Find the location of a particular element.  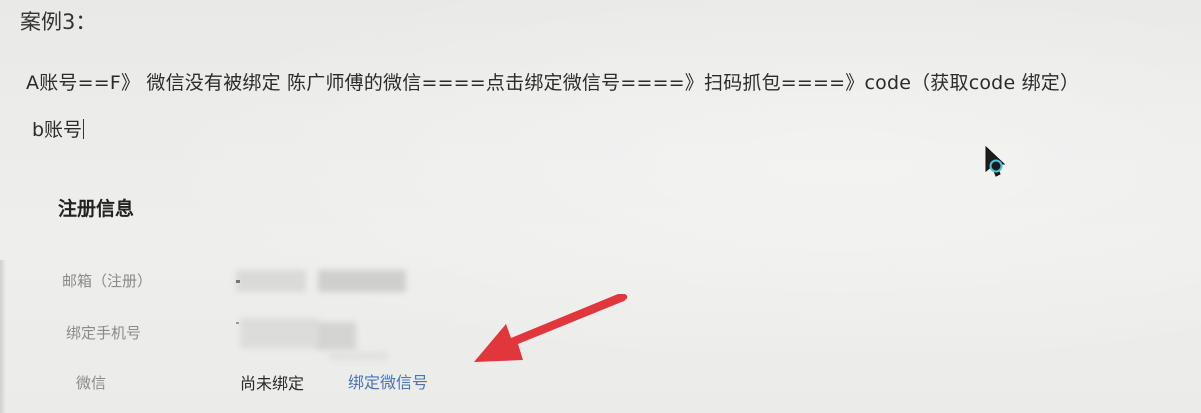

wechat-label: 微信 is located at coordinates (91, 383).